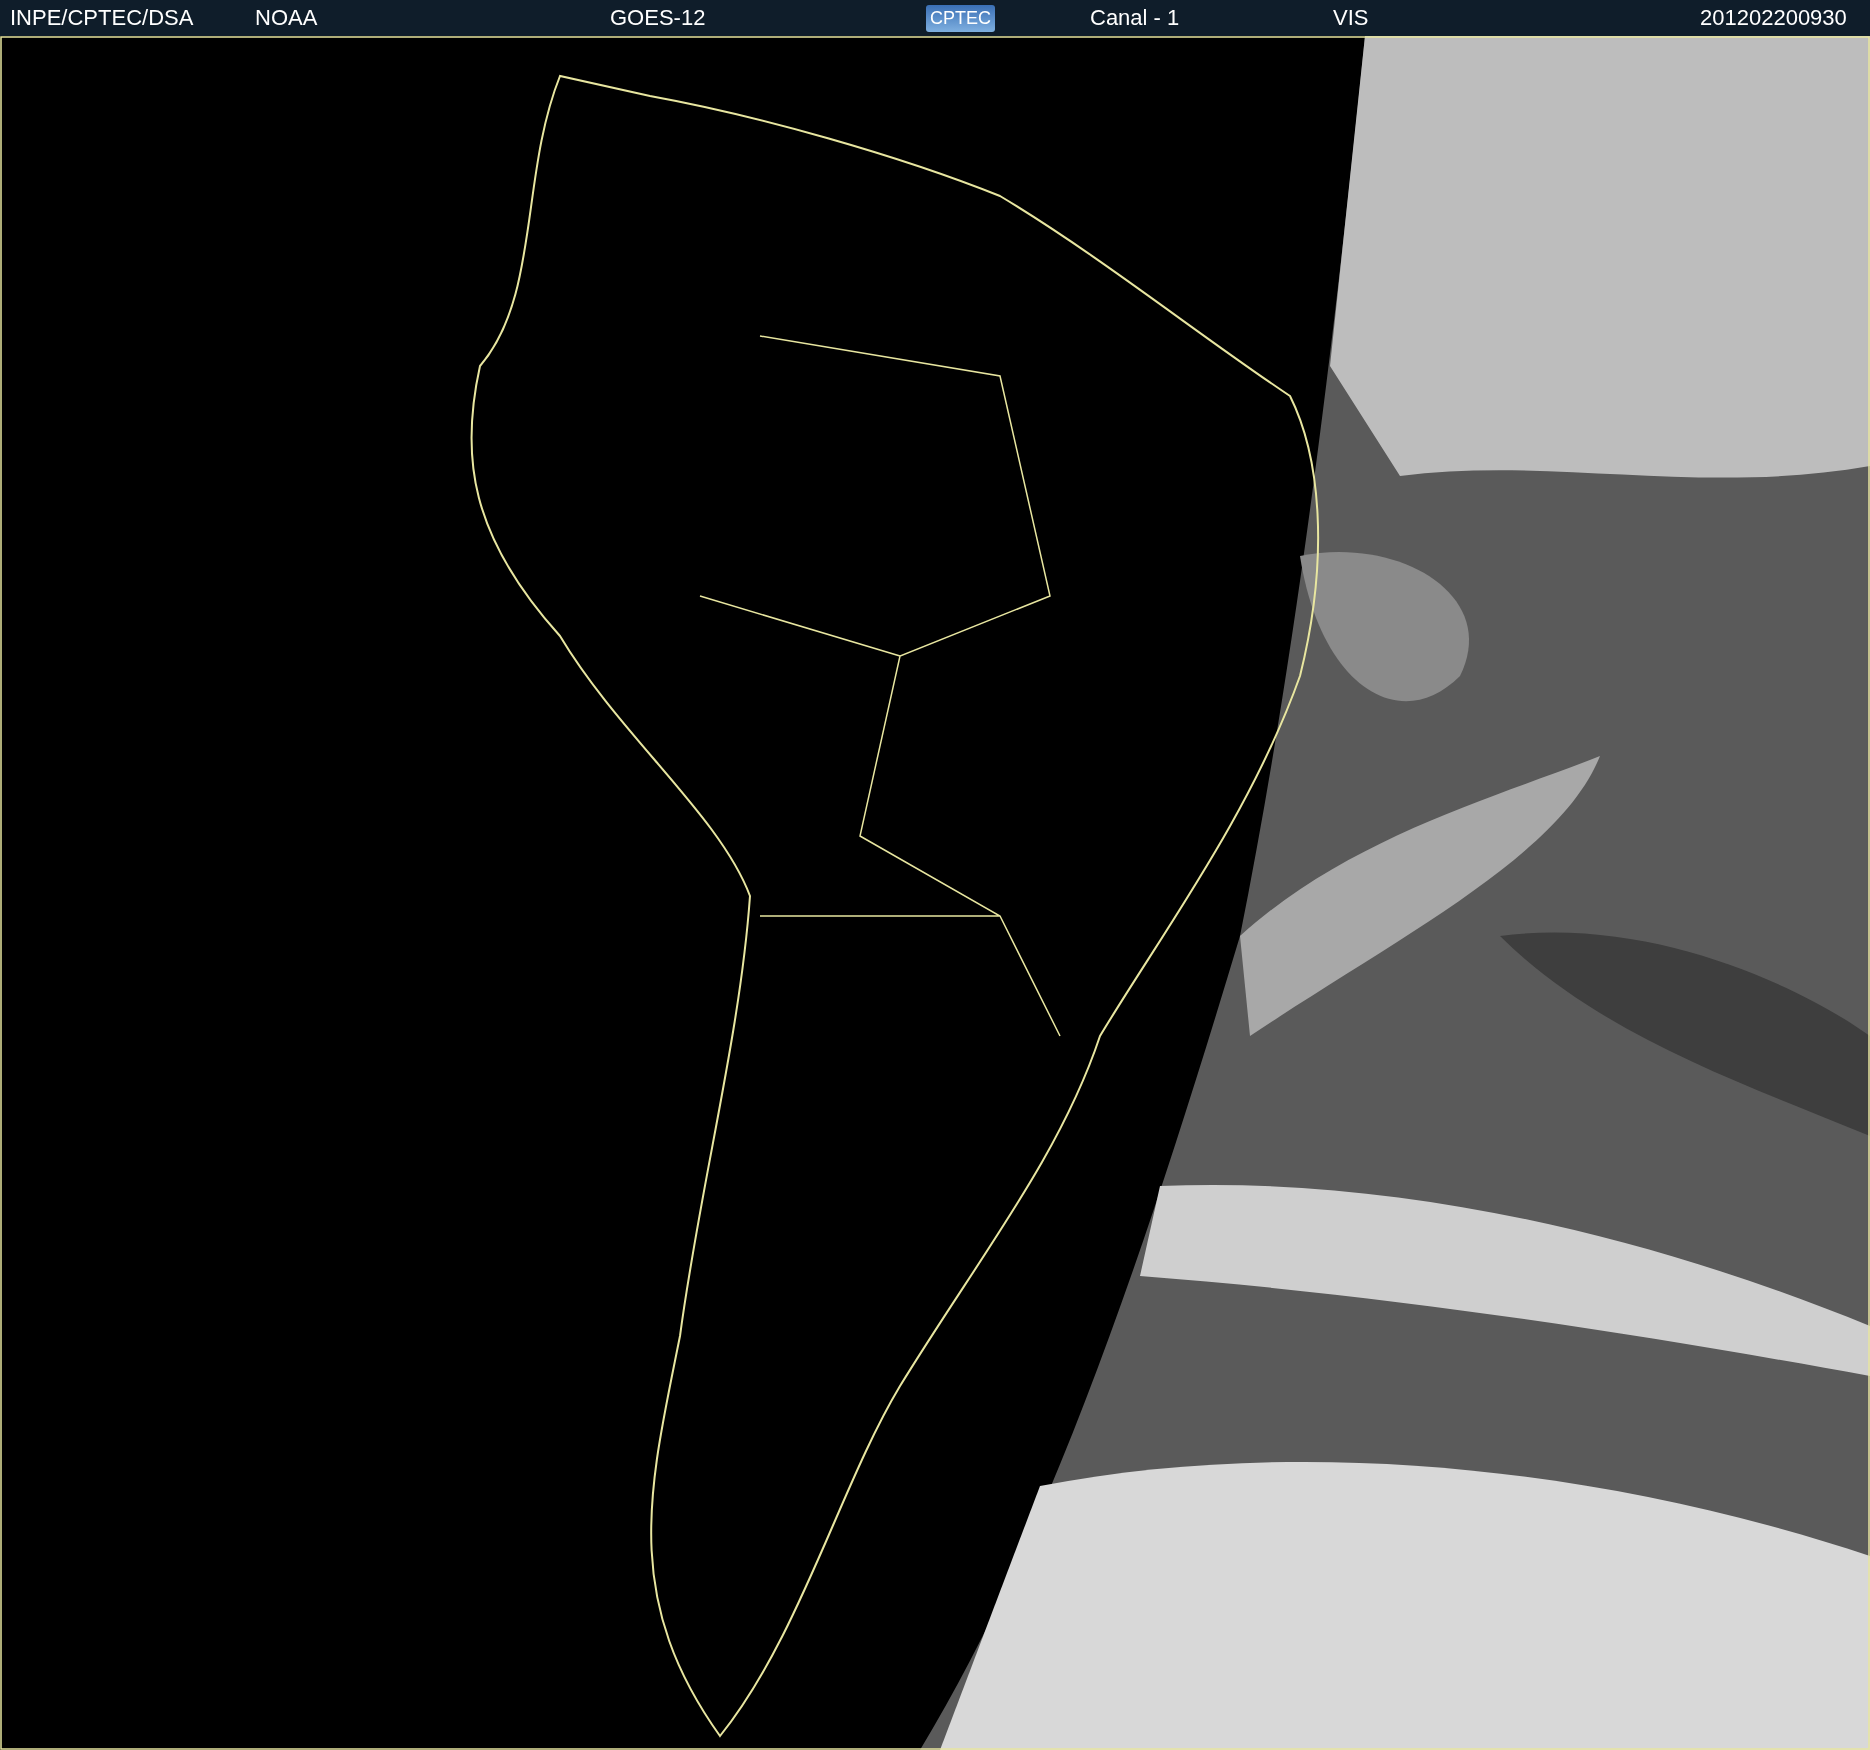  I want to click on source-label: INPE/CPTEC/DSA, so click(102, 18).